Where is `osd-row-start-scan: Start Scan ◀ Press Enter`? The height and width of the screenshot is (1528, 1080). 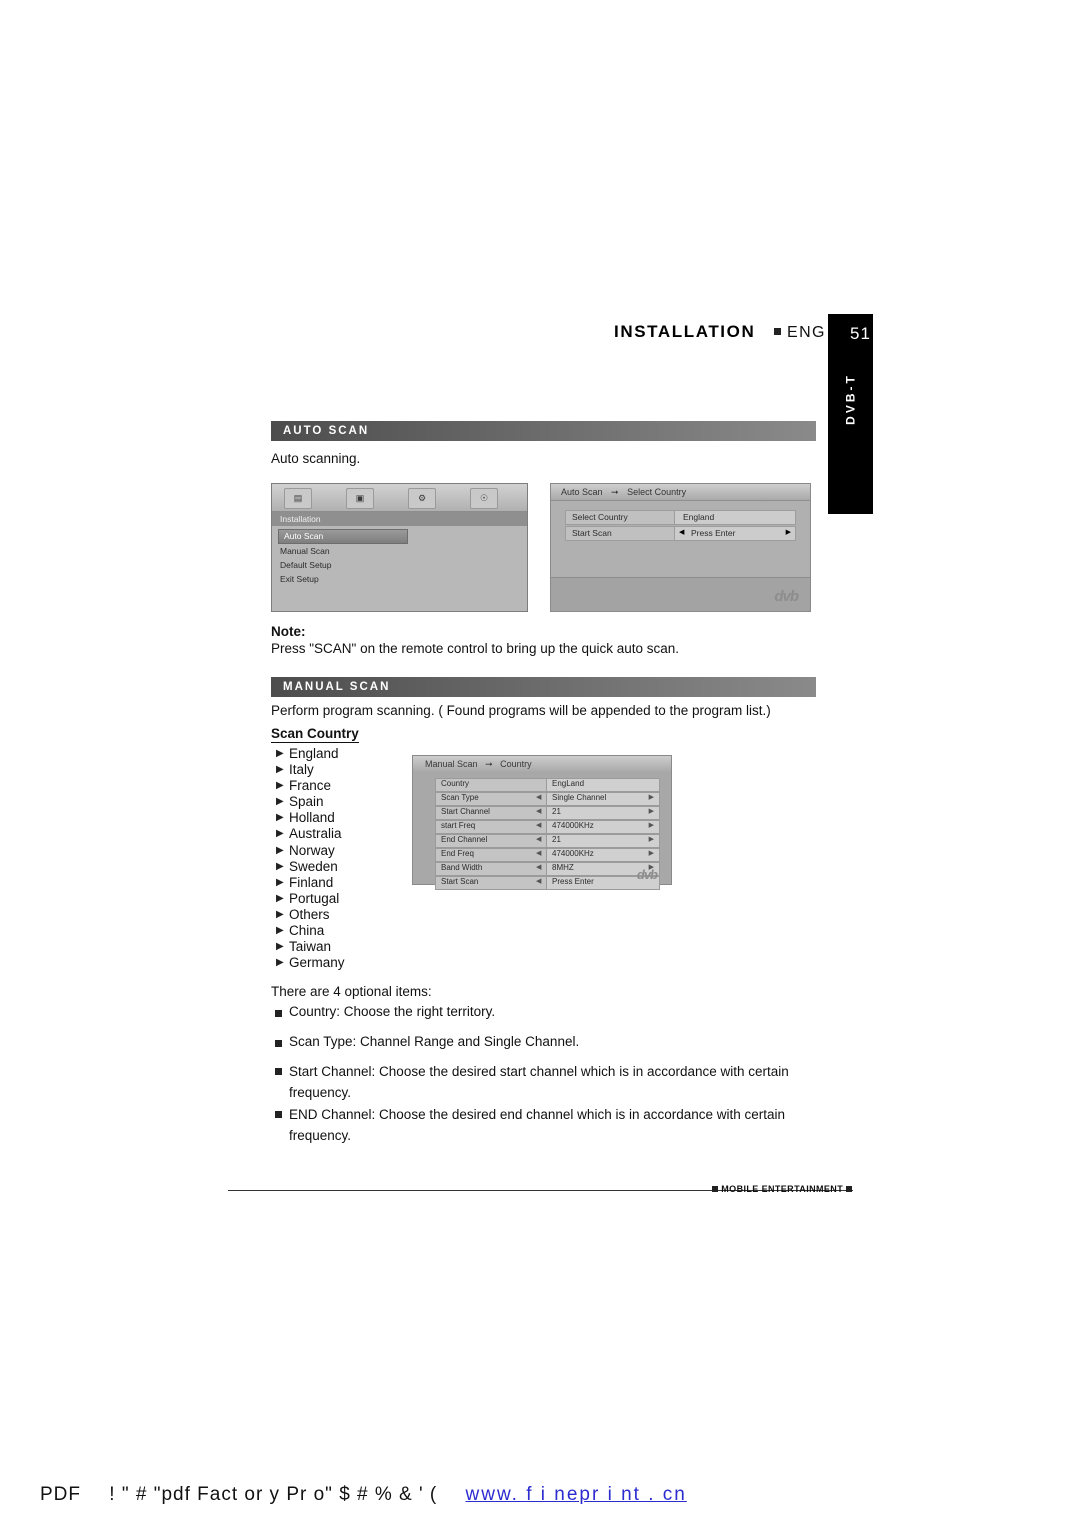
osd-row-start-scan: Start Scan ◀ Press Enter is located at coordinates (547, 883).